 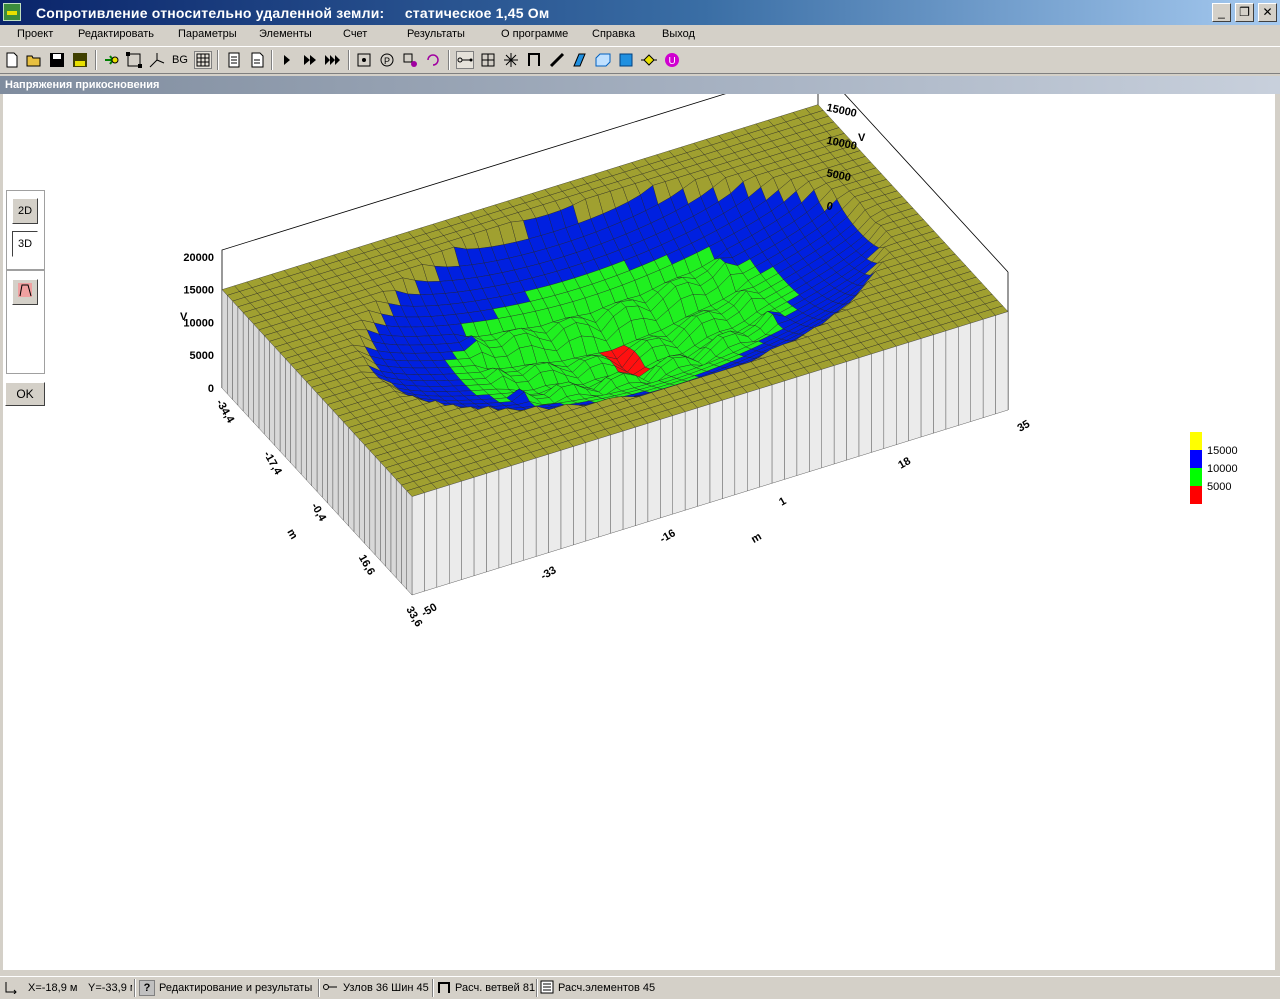 What do you see at coordinates (333, 60) in the screenshot?
I see `run-all-icon` at bounding box center [333, 60].